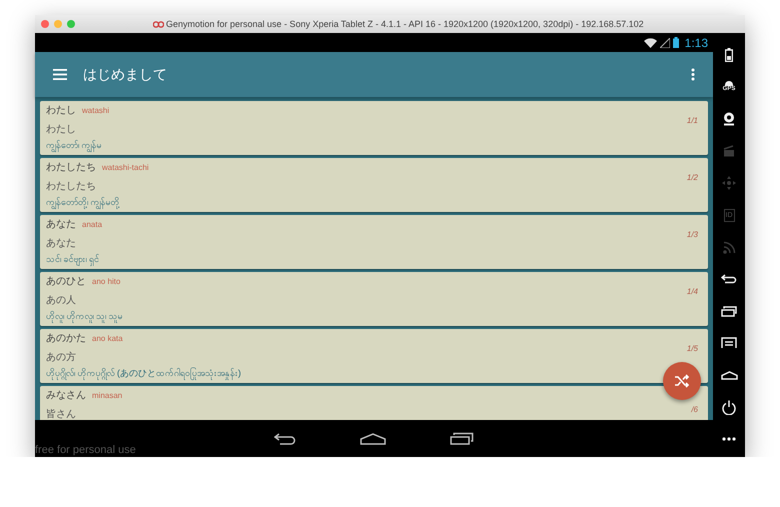 This screenshot has width=780, height=507. Describe the element at coordinates (61, 224) in the screenshot. I see `word-text: あなた` at that location.